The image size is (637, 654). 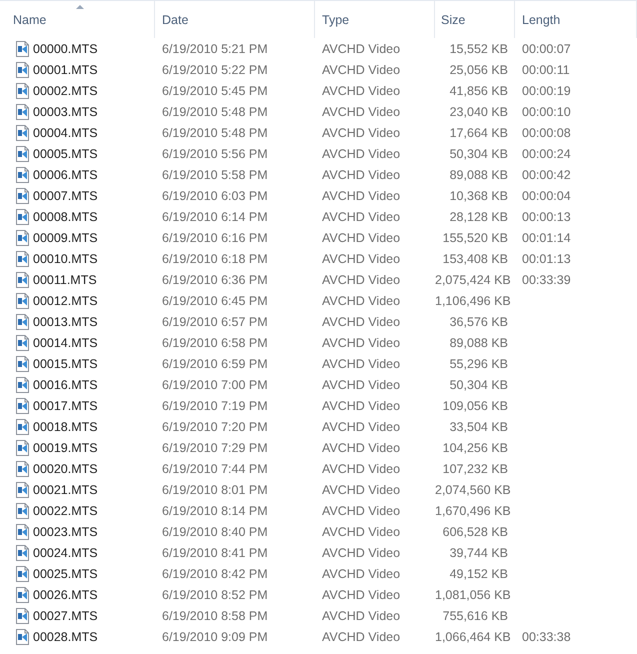 What do you see at coordinates (215, 553) in the screenshot?
I see `date-cell: 6/19/2010 8:41 PM` at bounding box center [215, 553].